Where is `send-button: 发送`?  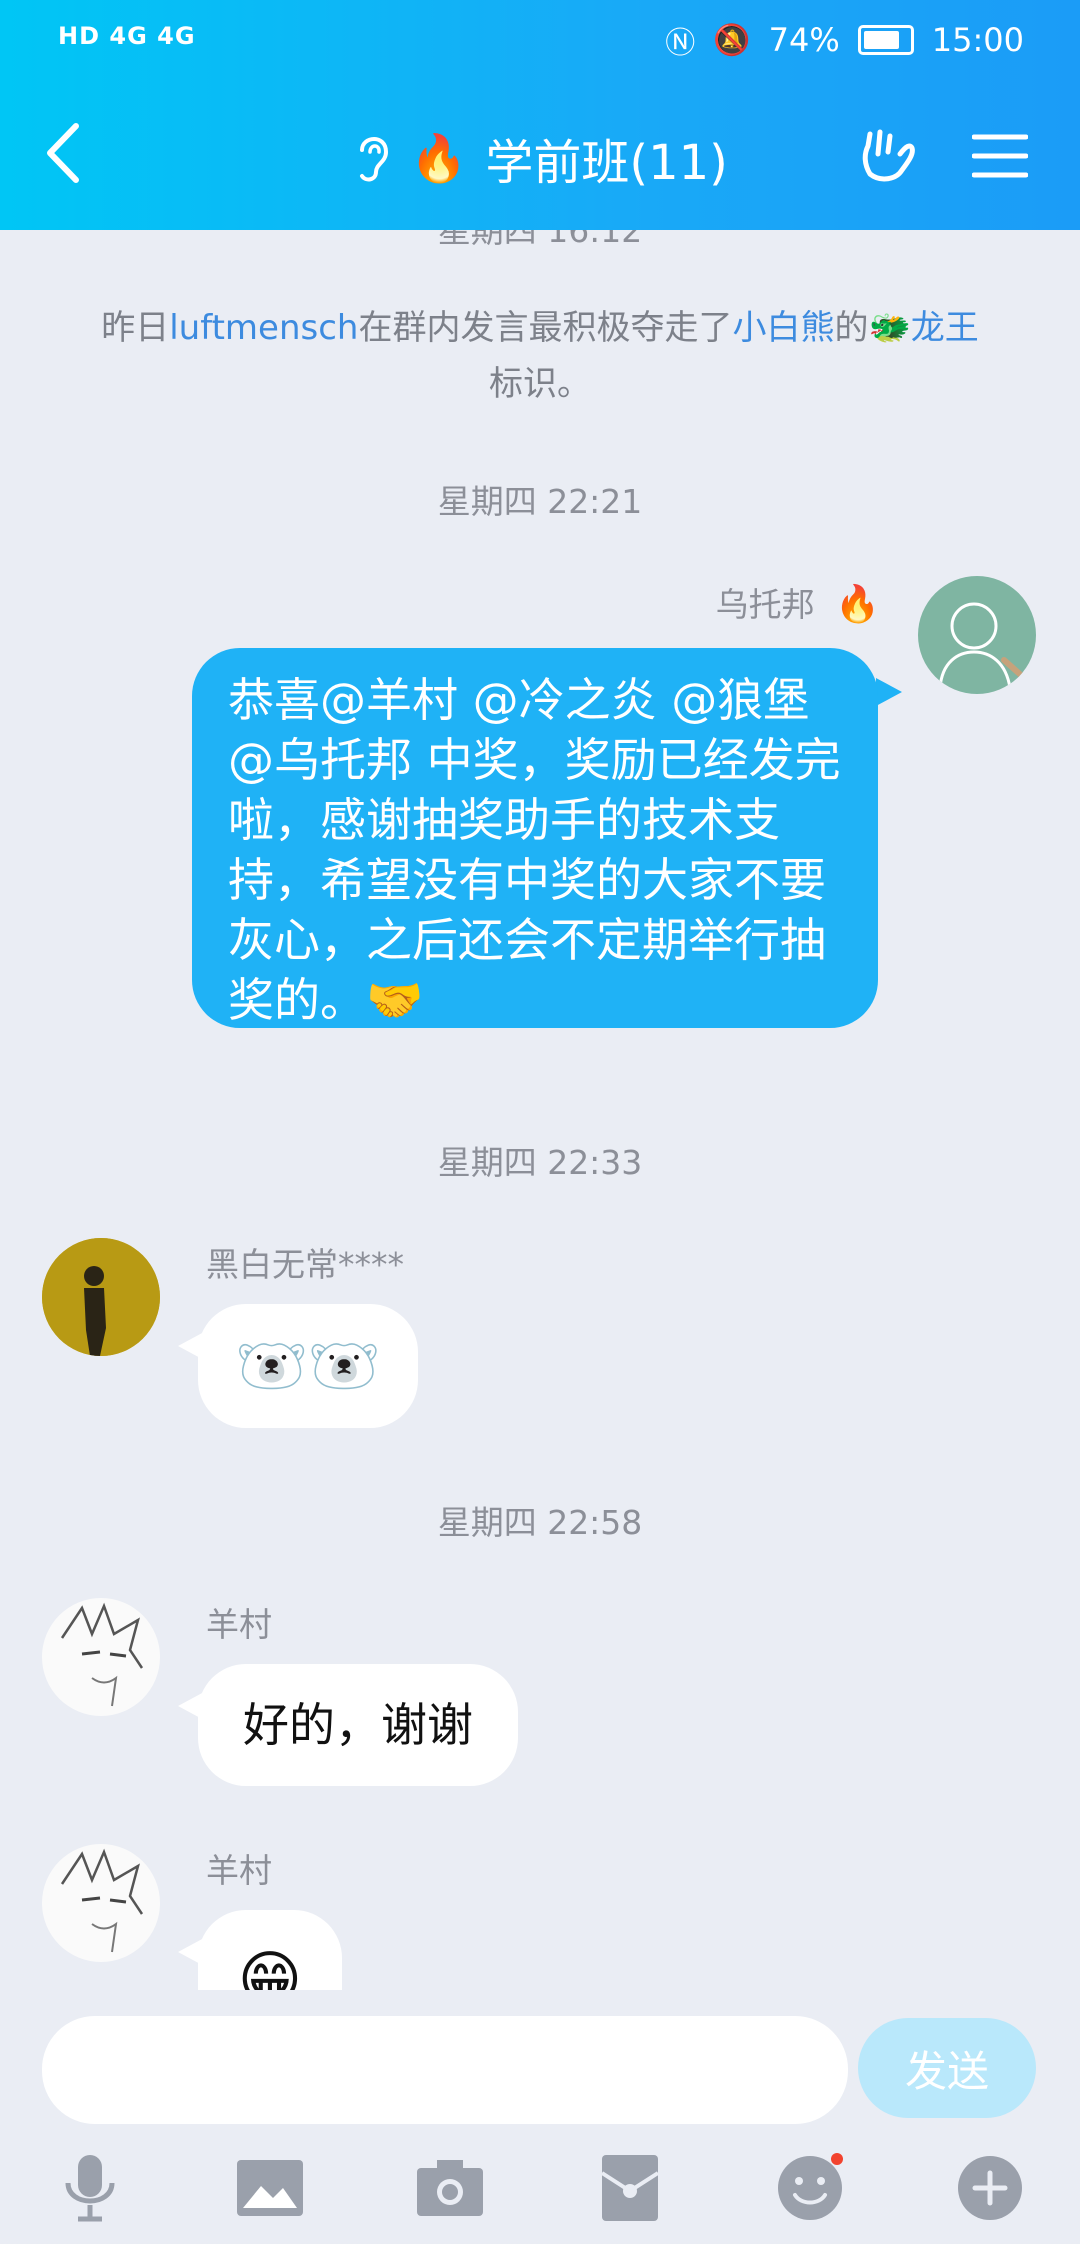
send-button: 发送 is located at coordinates (947, 2068).